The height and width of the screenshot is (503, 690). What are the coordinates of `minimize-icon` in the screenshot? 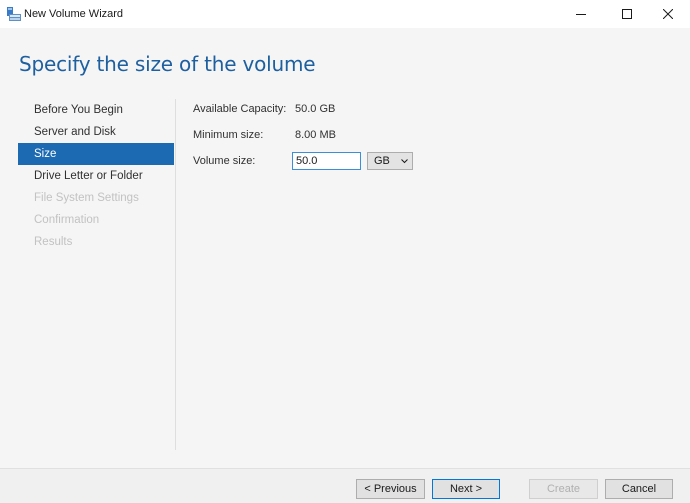 It's located at (581, 14).